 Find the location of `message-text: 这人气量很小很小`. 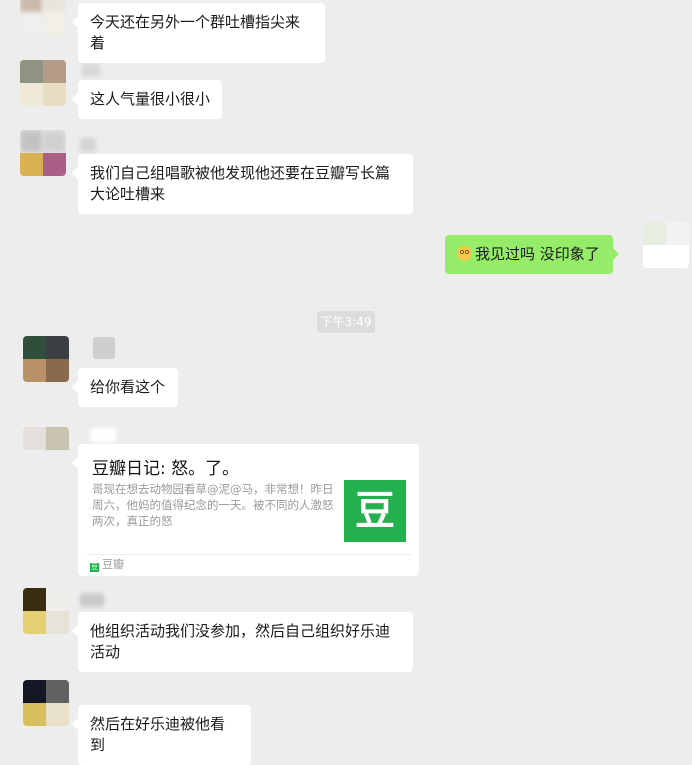

message-text: 这人气量很小很小 is located at coordinates (150, 99).